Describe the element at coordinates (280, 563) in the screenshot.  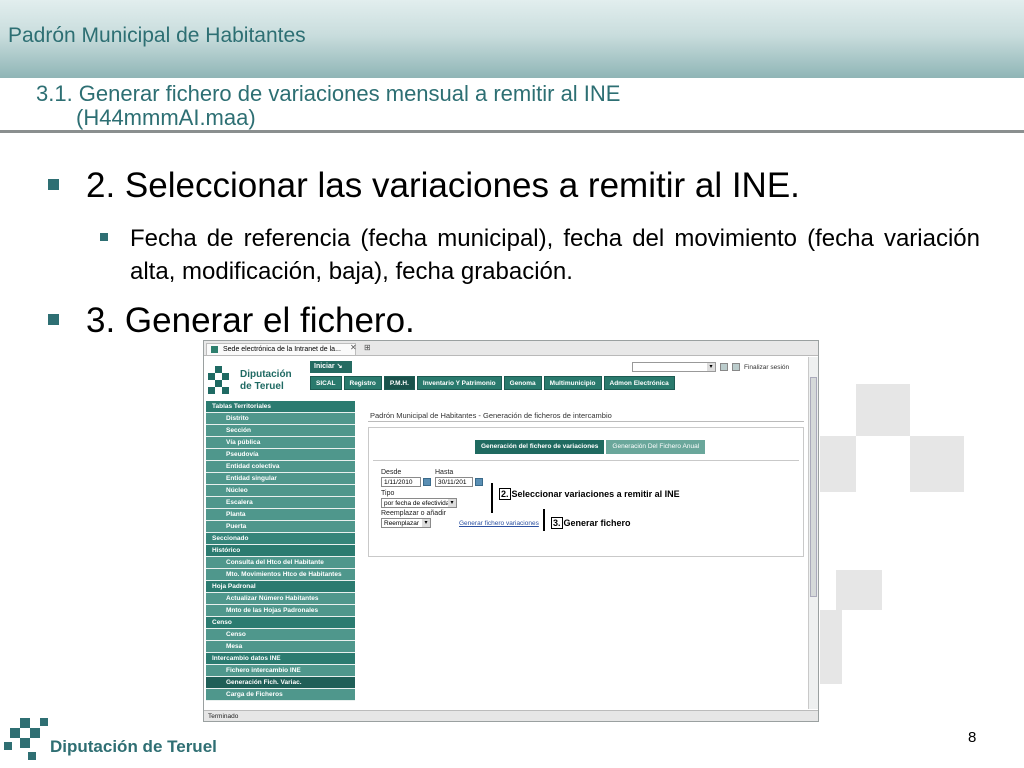
I see `sidebar-item: Consulta del Htco del Habitante` at that location.